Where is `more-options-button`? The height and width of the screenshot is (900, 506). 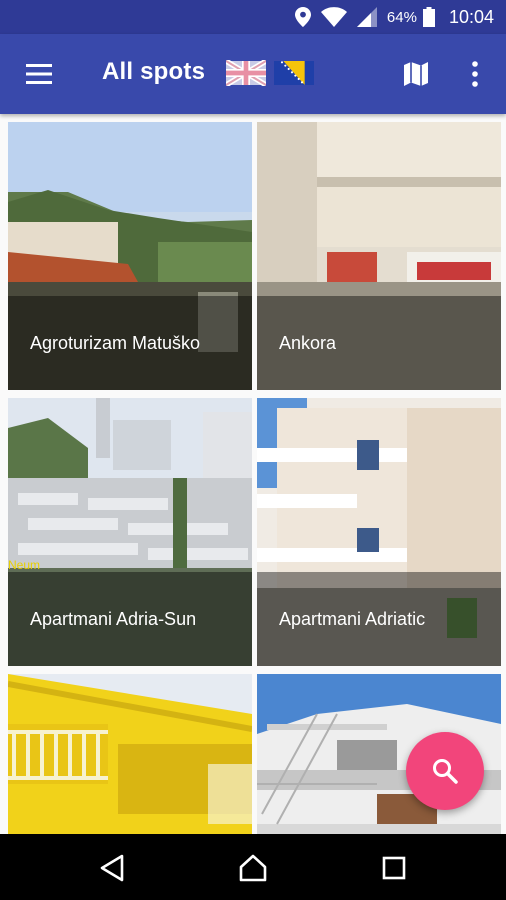 more-options-button is located at coordinates (475, 74).